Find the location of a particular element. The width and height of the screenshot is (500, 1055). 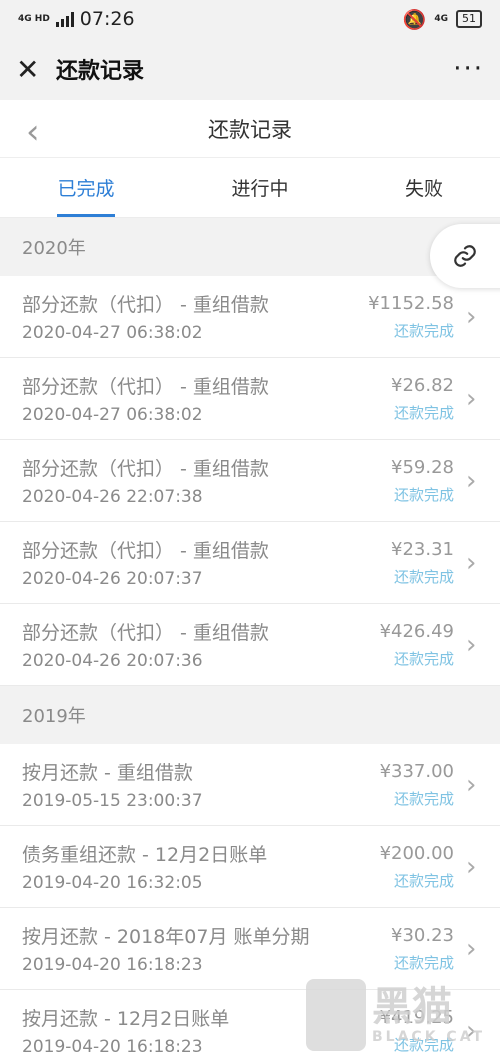

year-header: 2019年 is located at coordinates (250, 715).